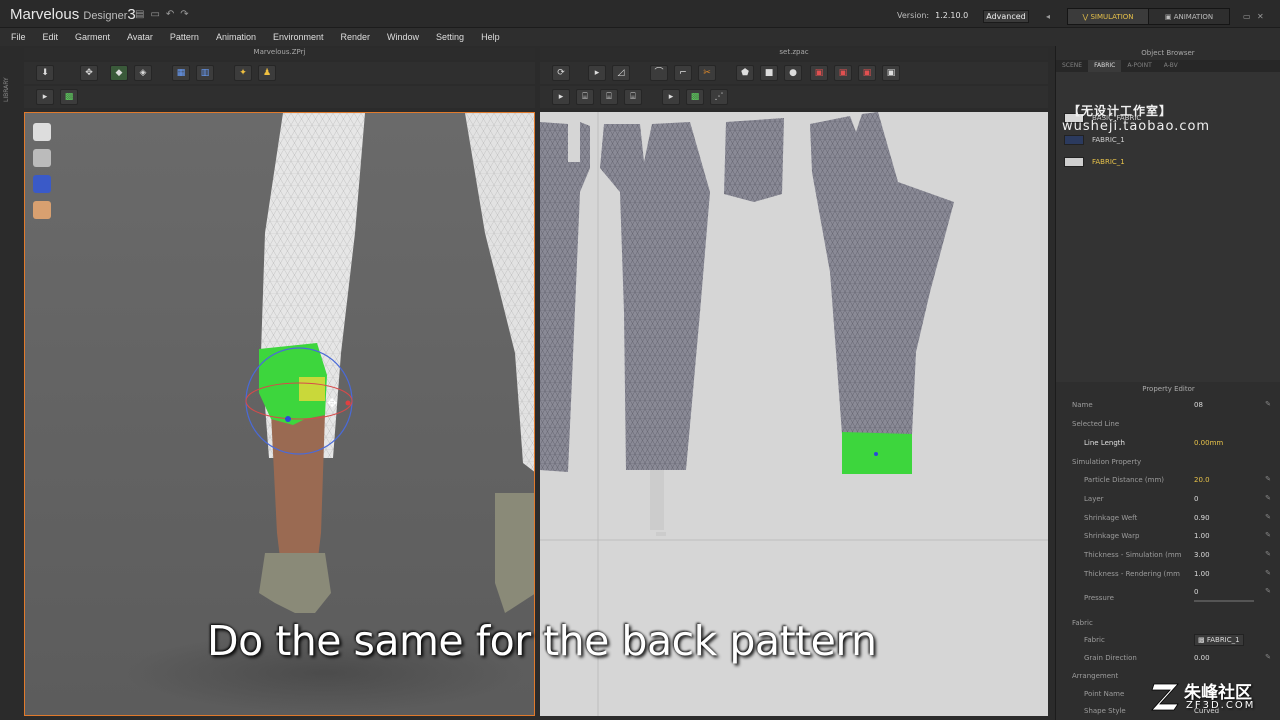 This screenshot has height=720, width=1280. I want to click on curve-point-icon: ⌒, so click(659, 73).